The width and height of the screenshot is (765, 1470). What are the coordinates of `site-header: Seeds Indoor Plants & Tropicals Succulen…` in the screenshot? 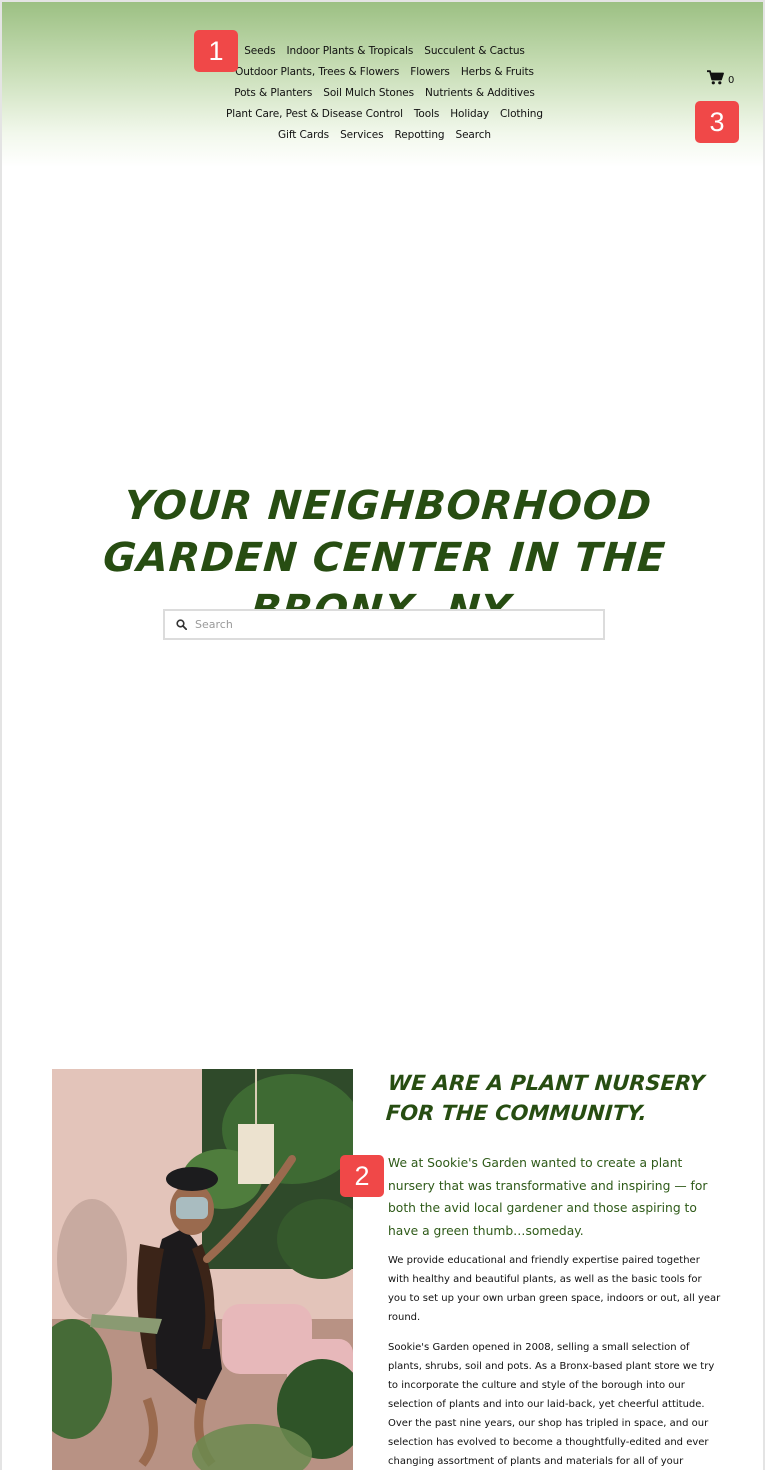 It's located at (382, 84).